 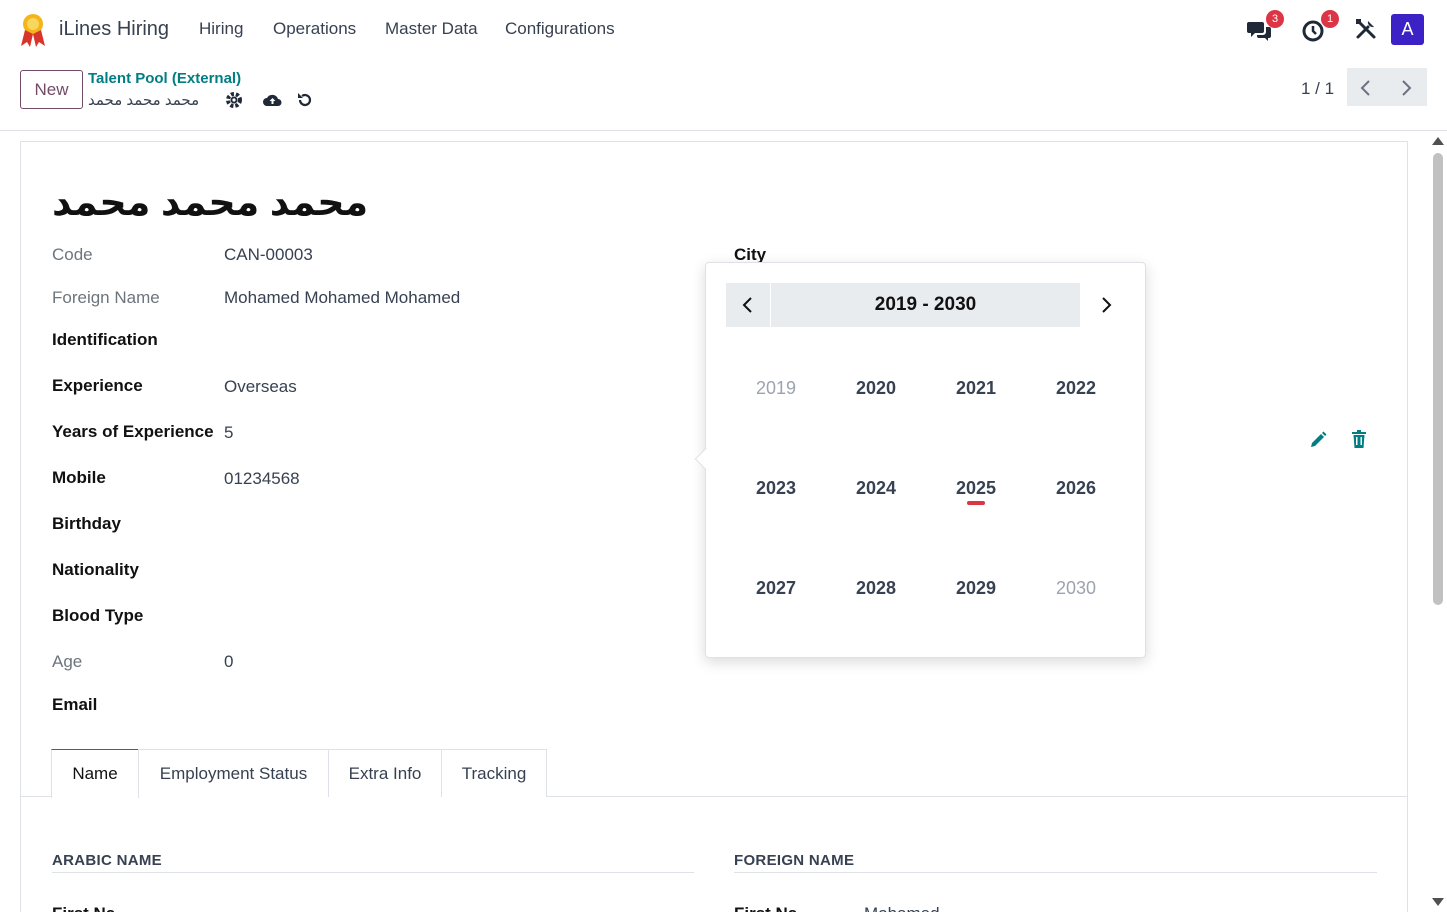 What do you see at coordinates (876, 488) in the screenshot?
I see `year-cell: 2024` at bounding box center [876, 488].